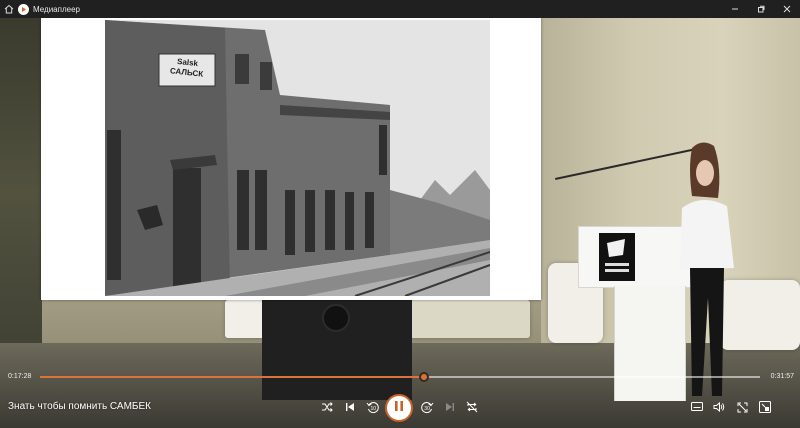 The height and width of the screenshot is (428, 800). I want to click on svg-text: 10, so click(374, 409).